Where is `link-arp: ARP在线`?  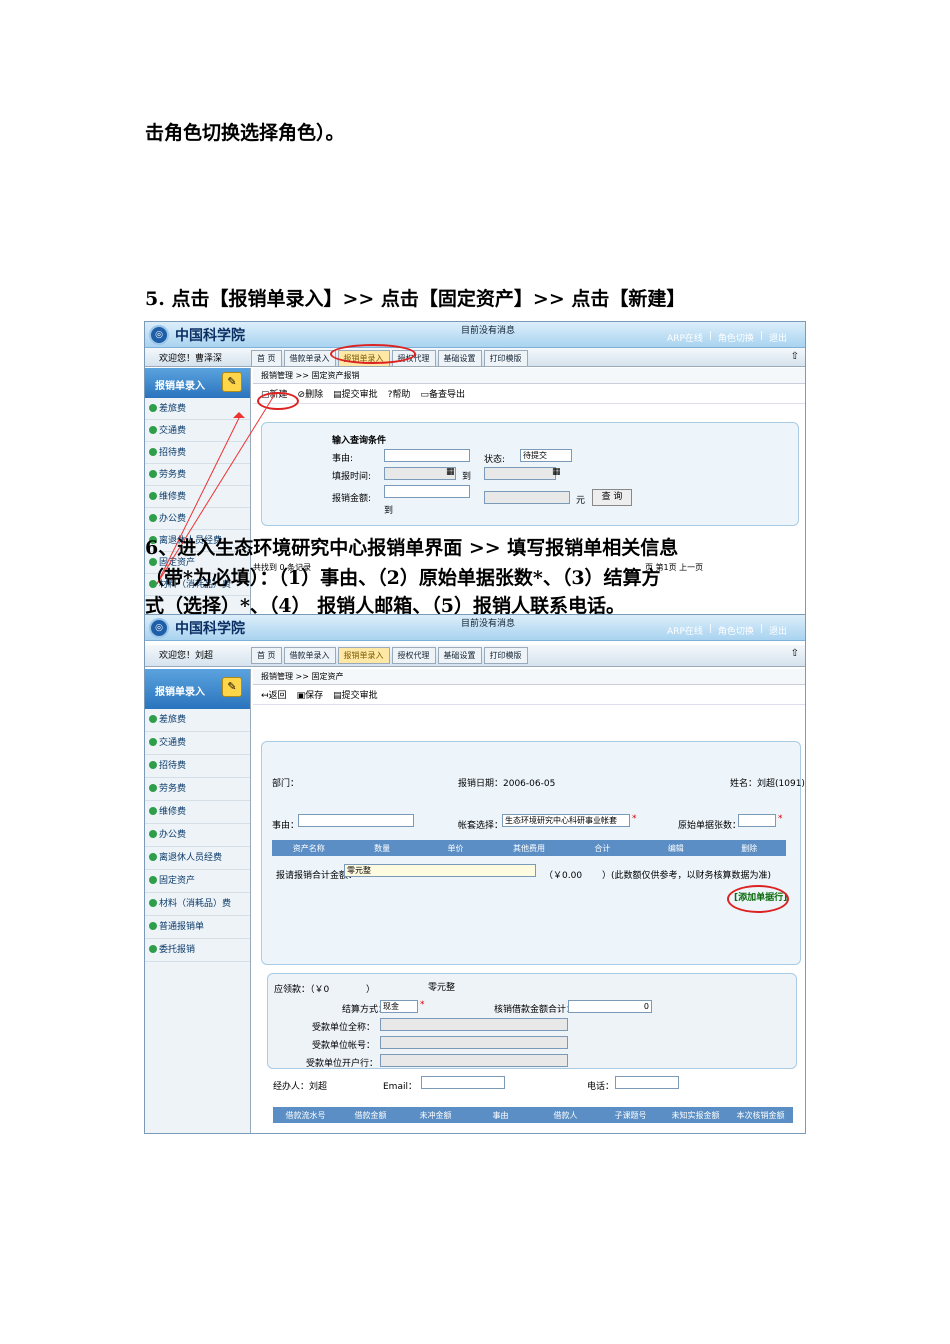 link-arp: ARP在线 is located at coordinates (685, 630).